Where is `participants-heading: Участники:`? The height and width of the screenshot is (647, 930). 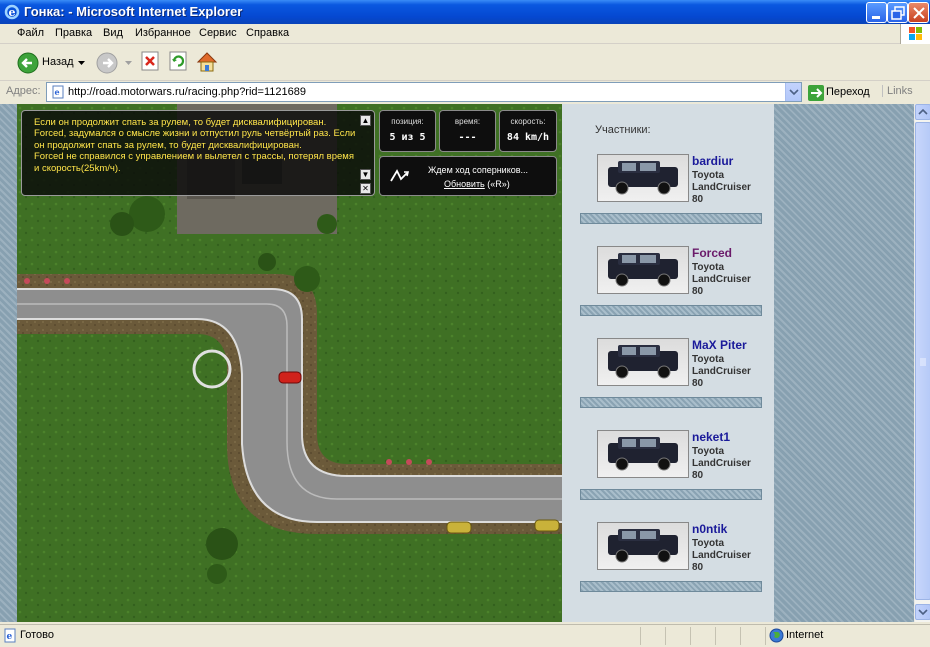 participants-heading: Участники: is located at coordinates (623, 130).